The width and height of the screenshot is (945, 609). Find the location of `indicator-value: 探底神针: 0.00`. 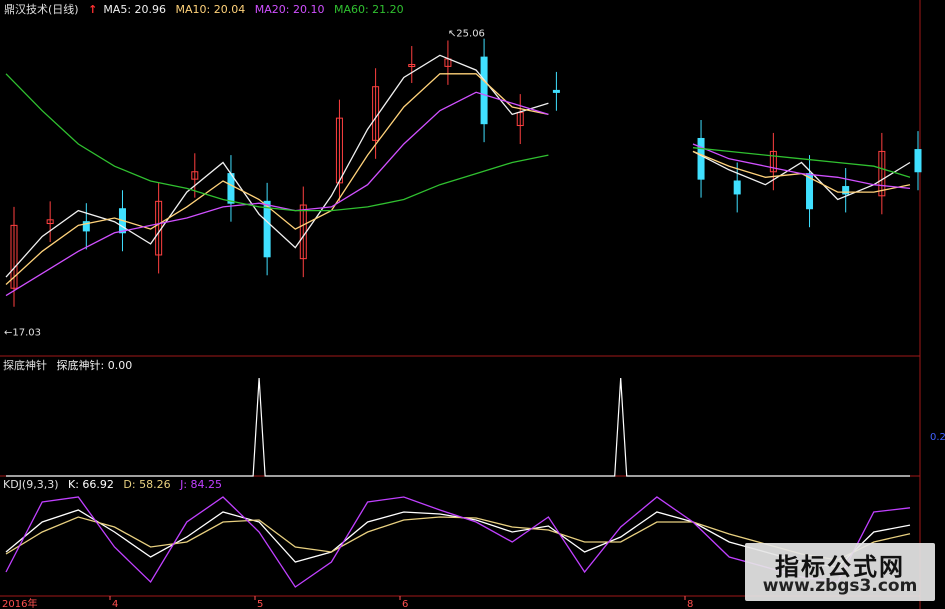

indicator-value: 探底神针: 0.00 is located at coordinates (94, 365).